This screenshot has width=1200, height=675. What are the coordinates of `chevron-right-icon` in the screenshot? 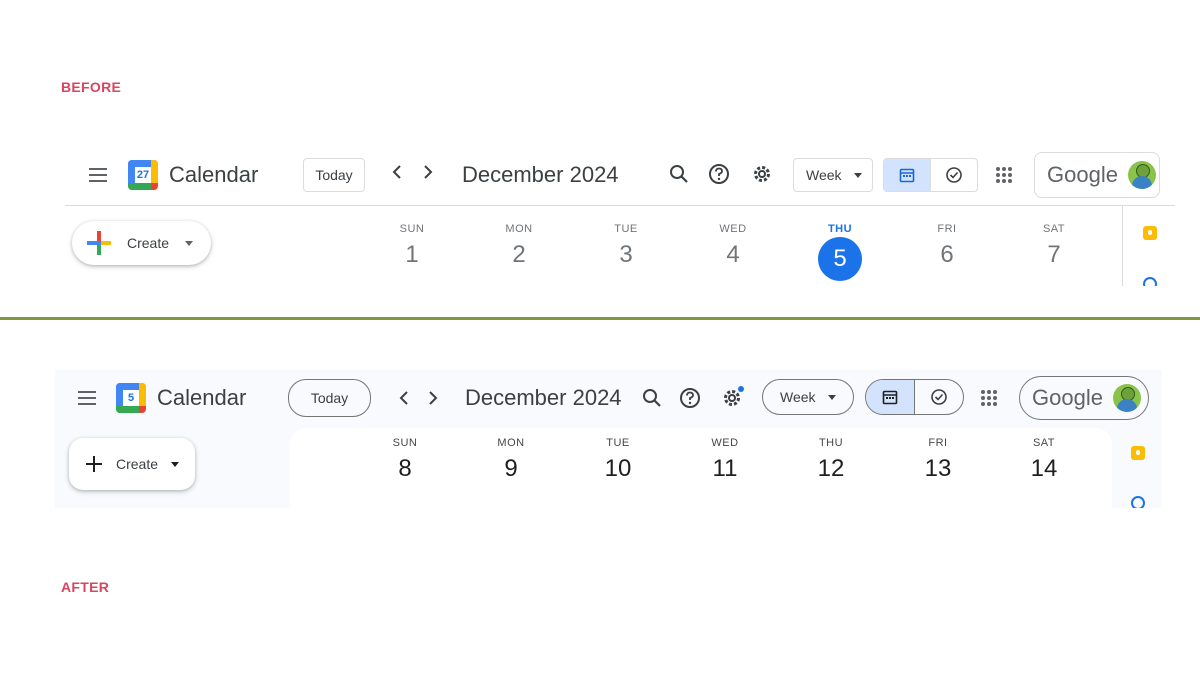 It's located at (433, 398).